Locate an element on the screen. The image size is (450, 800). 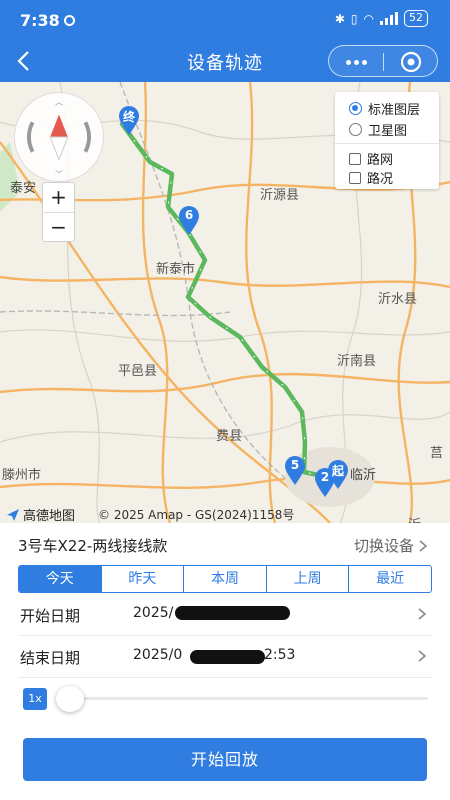
amap-logo-text: 高德地图 is located at coordinates (49, 516).